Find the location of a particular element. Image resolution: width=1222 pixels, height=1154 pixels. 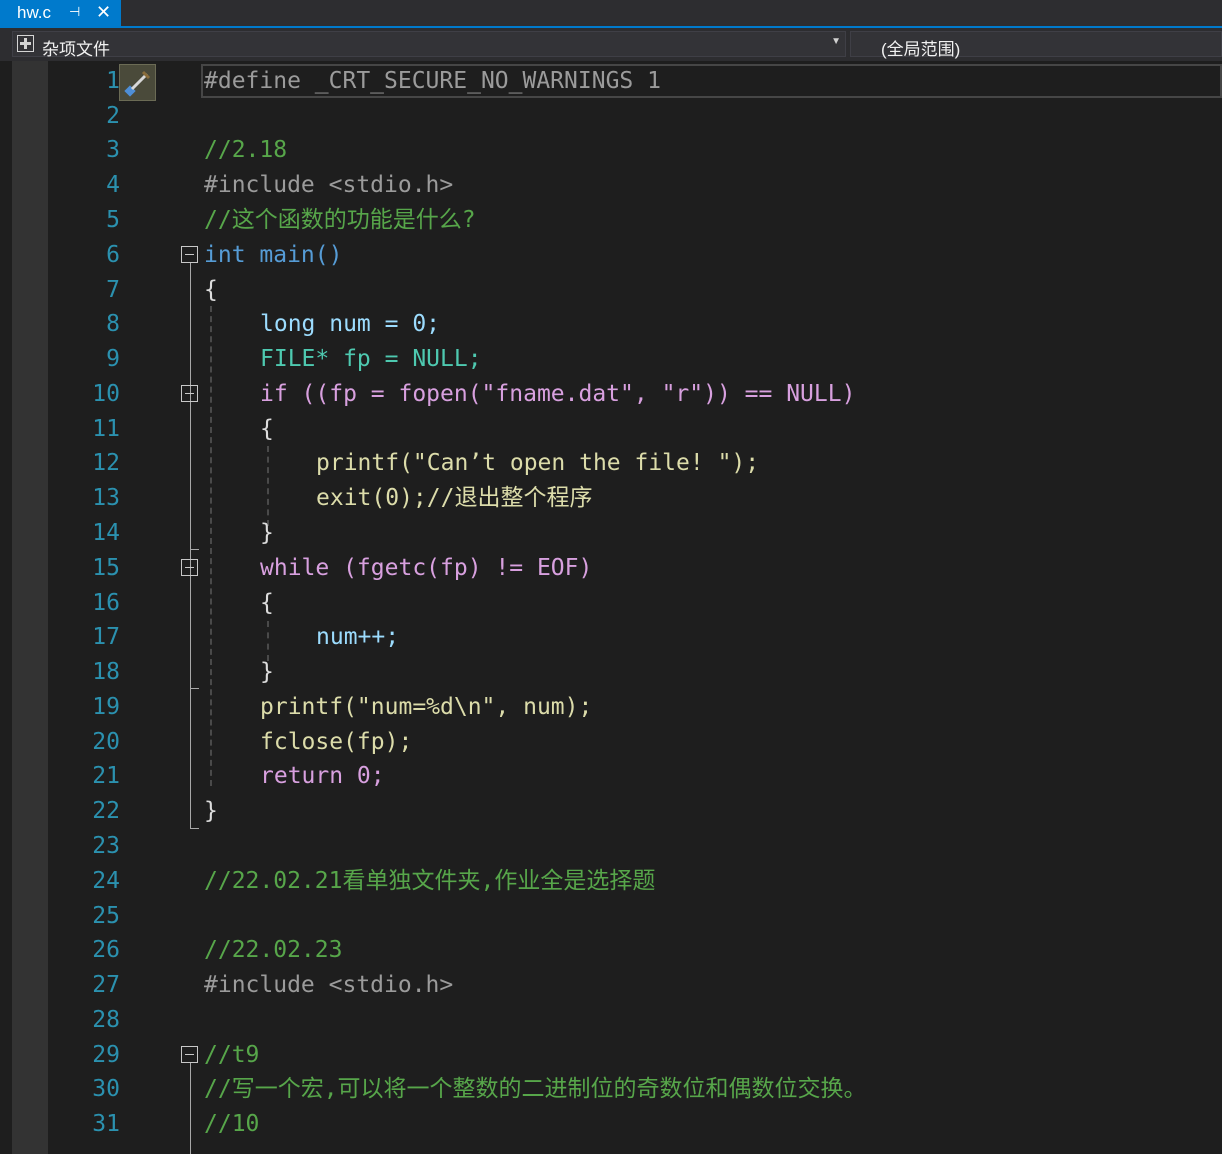

project-label: 杂项文件 is located at coordinates (76, 49).